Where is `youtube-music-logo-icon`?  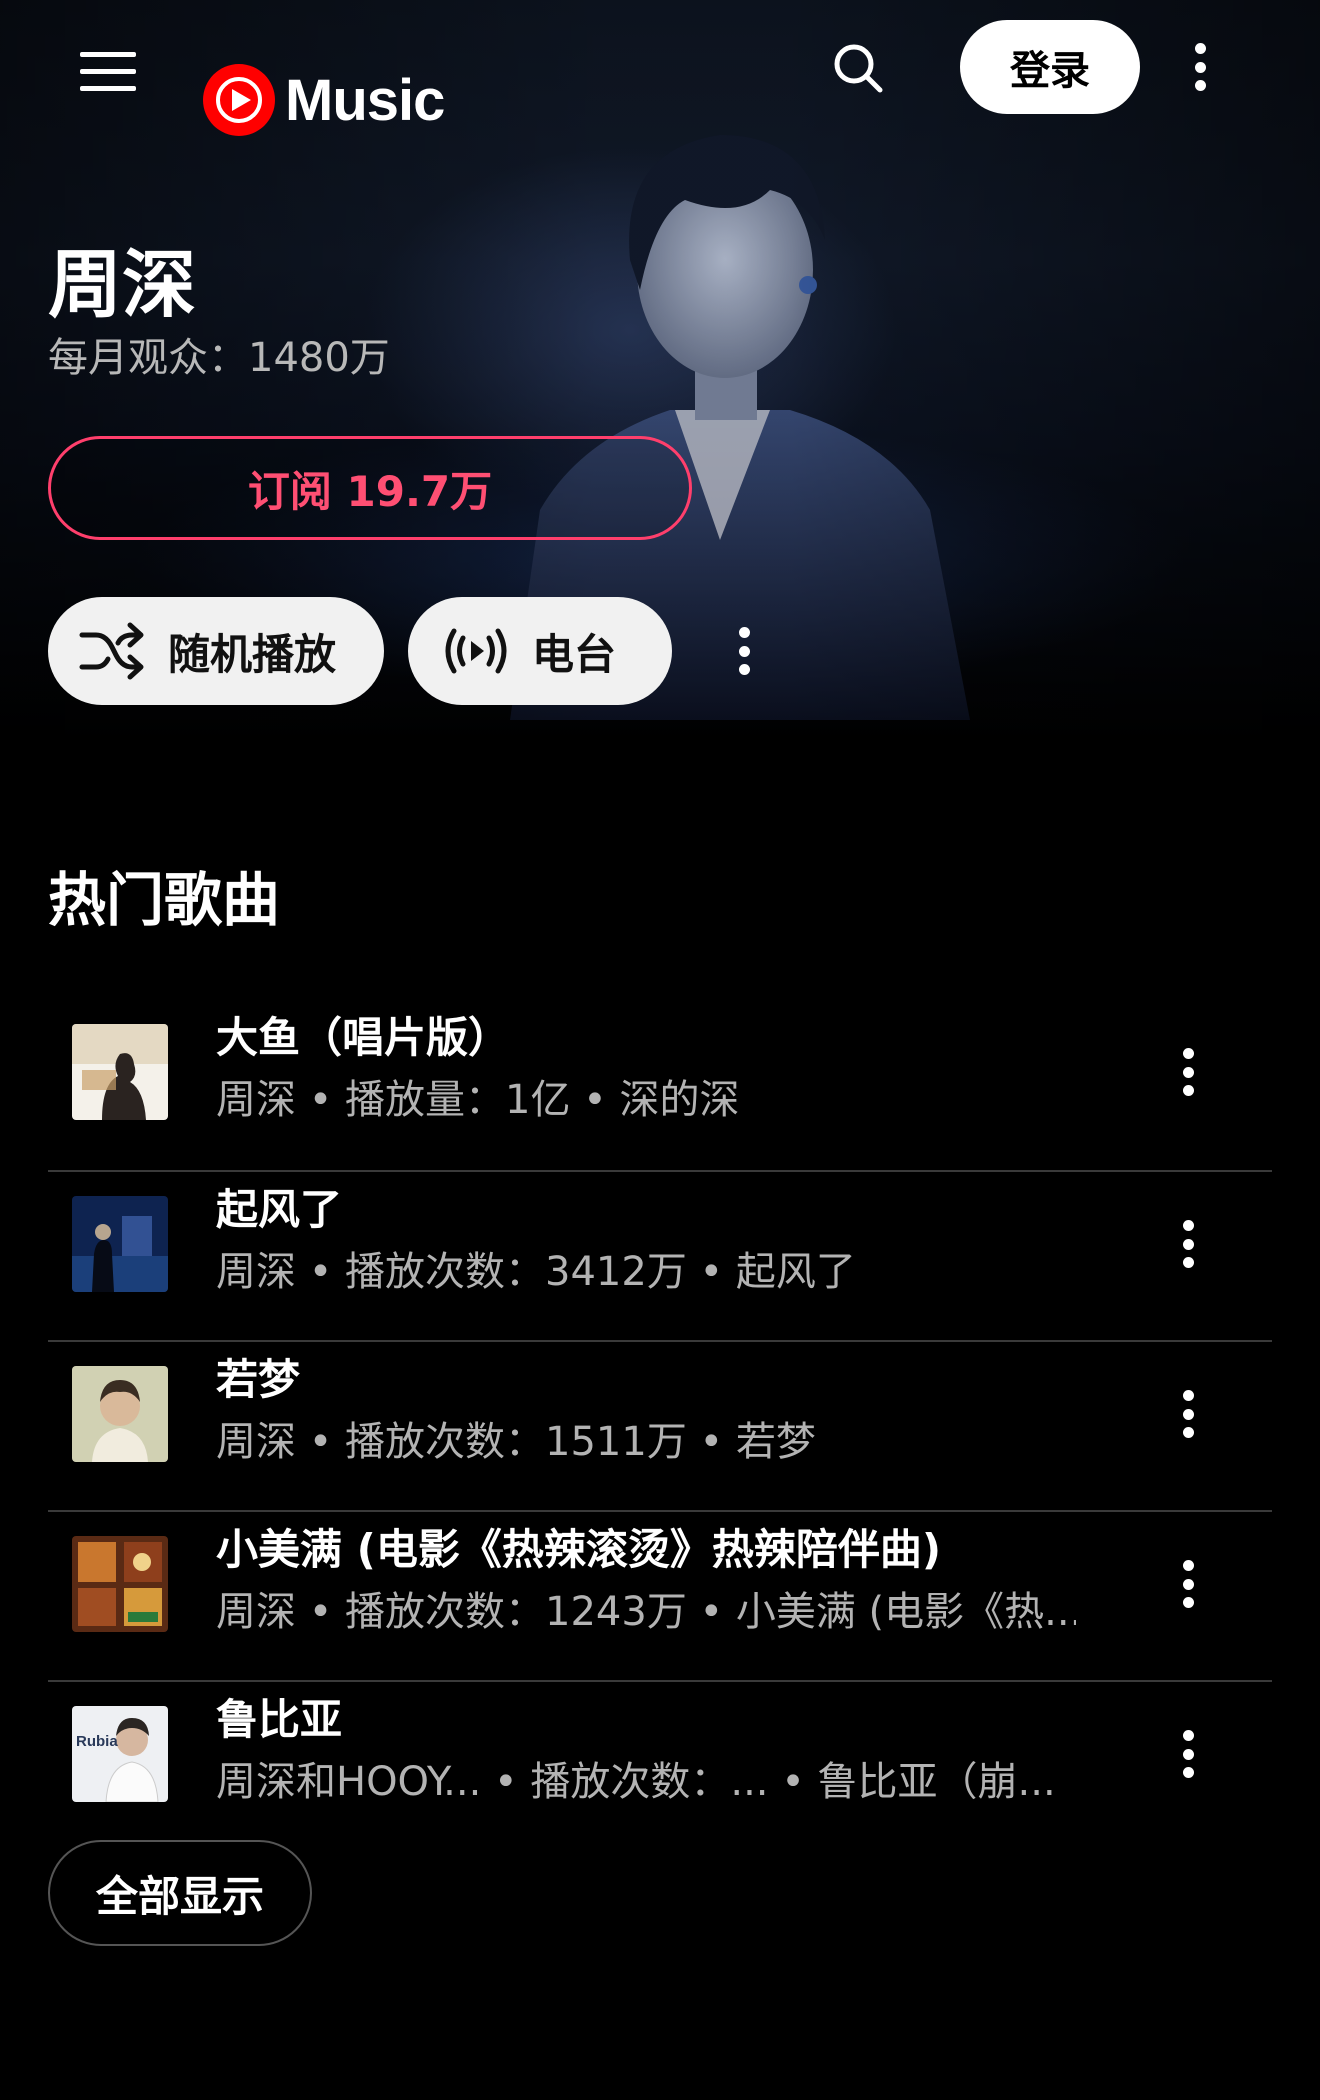 youtube-music-logo-icon is located at coordinates (239, 100).